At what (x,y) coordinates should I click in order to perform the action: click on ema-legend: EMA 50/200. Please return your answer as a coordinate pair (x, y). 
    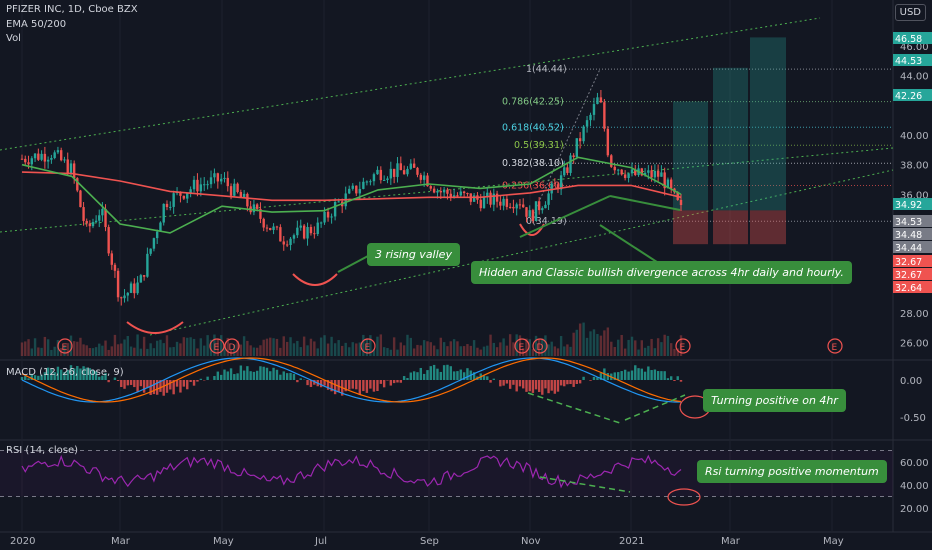
    Looking at the image, I should click on (36, 25).